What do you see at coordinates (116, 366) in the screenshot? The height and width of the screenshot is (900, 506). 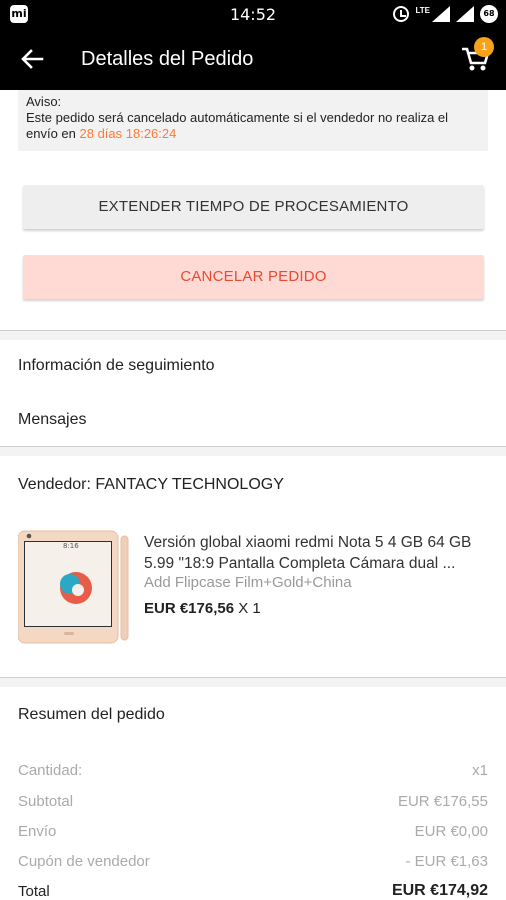 I see `tracking-info-link: Información de seguimiento` at bounding box center [116, 366].